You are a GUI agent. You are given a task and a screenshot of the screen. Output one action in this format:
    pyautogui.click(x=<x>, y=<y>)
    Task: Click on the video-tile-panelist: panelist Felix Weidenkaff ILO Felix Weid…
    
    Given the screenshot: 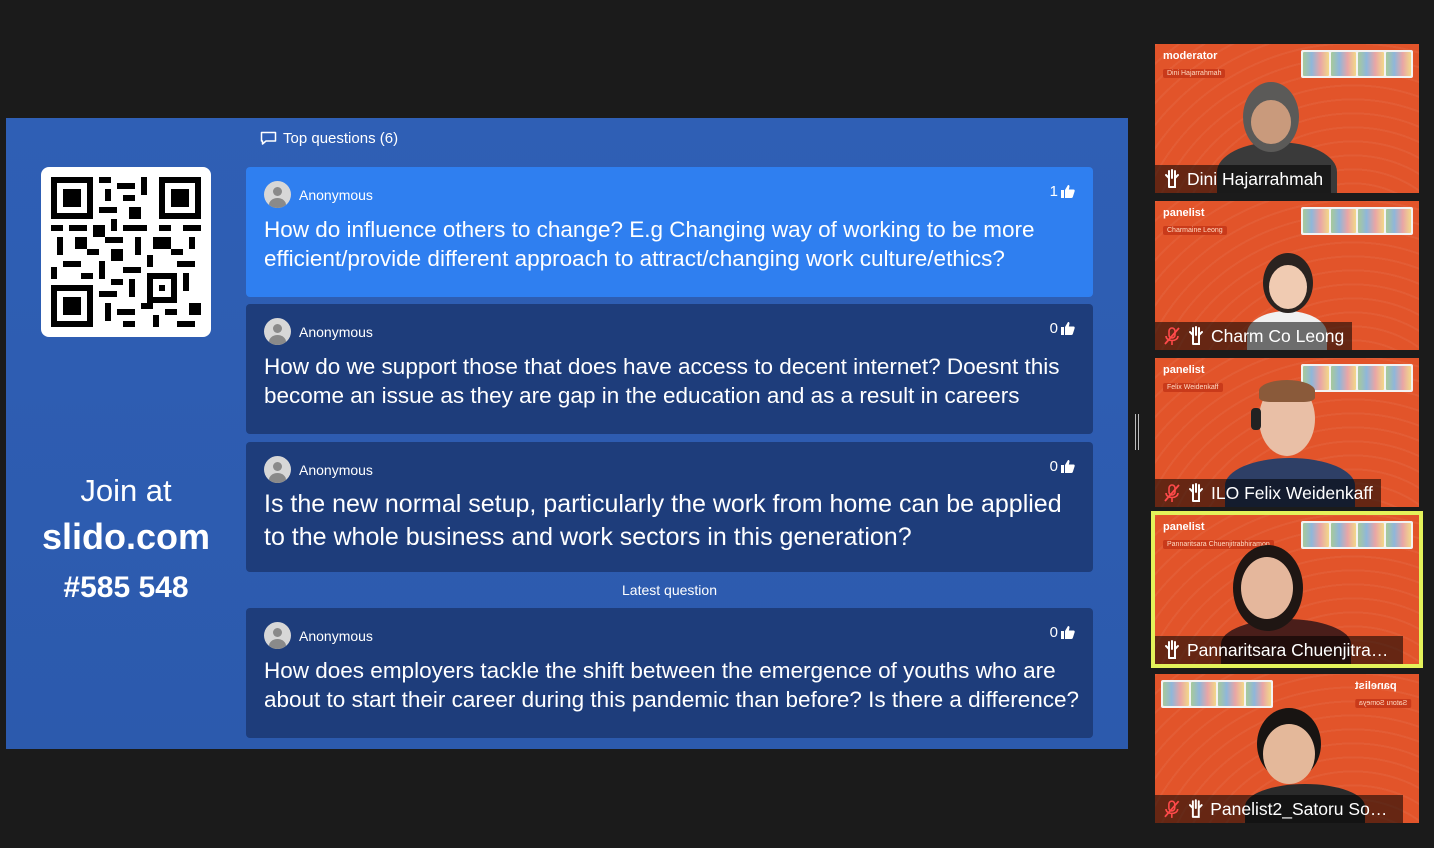 What is the action you would take?
    pyautogui.click(x=1287, y=432)
    